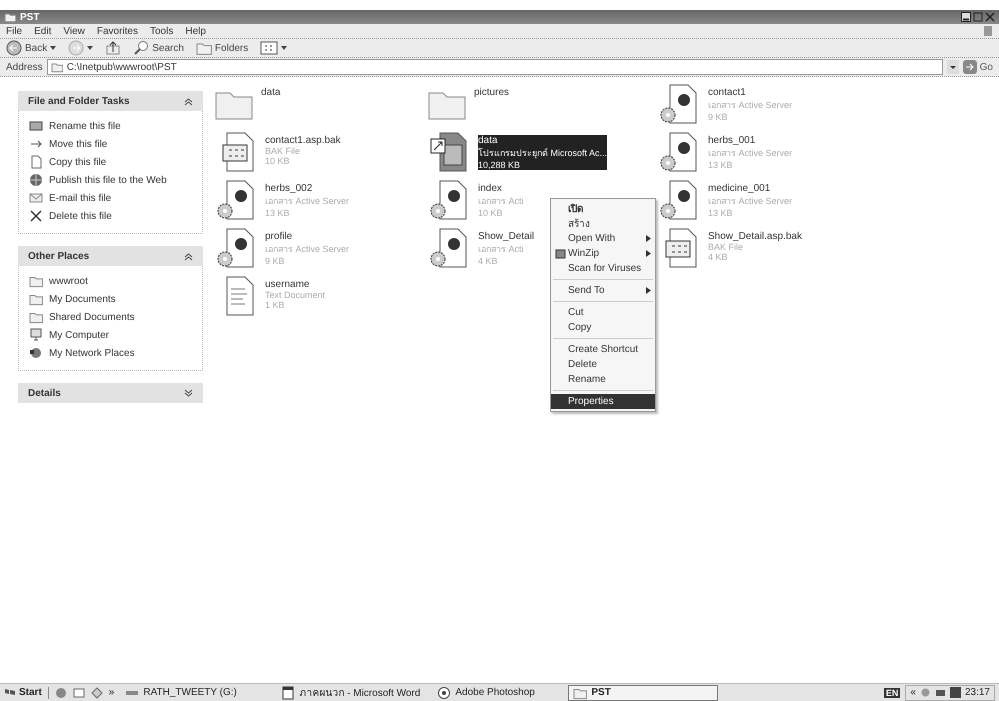 The image size is (999, 701). I want to click on panel-header: Details, so click(110, 393).